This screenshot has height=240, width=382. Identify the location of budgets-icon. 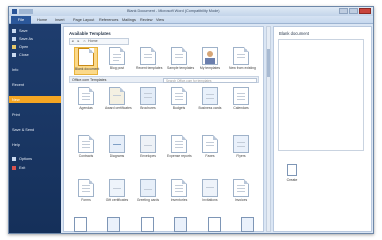
(179, 96).